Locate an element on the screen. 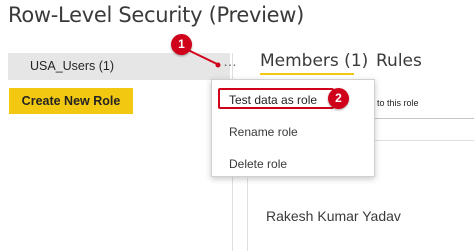 This screenshot has width=474, height=251. menu-item-label: Test data as role is located at coordinates (273, 100).